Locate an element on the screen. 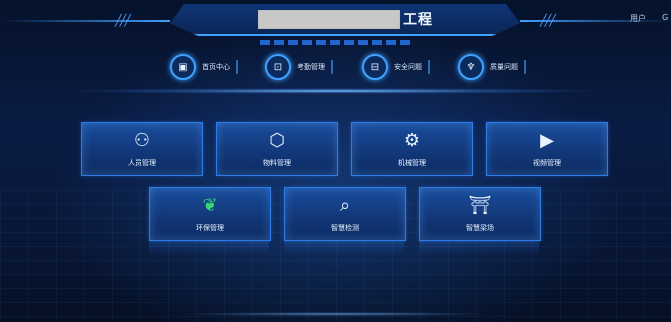 This screenshot has height=322, width=671. module-personnel: ⚇ 人员管理 is located at coordinates (142, 149).